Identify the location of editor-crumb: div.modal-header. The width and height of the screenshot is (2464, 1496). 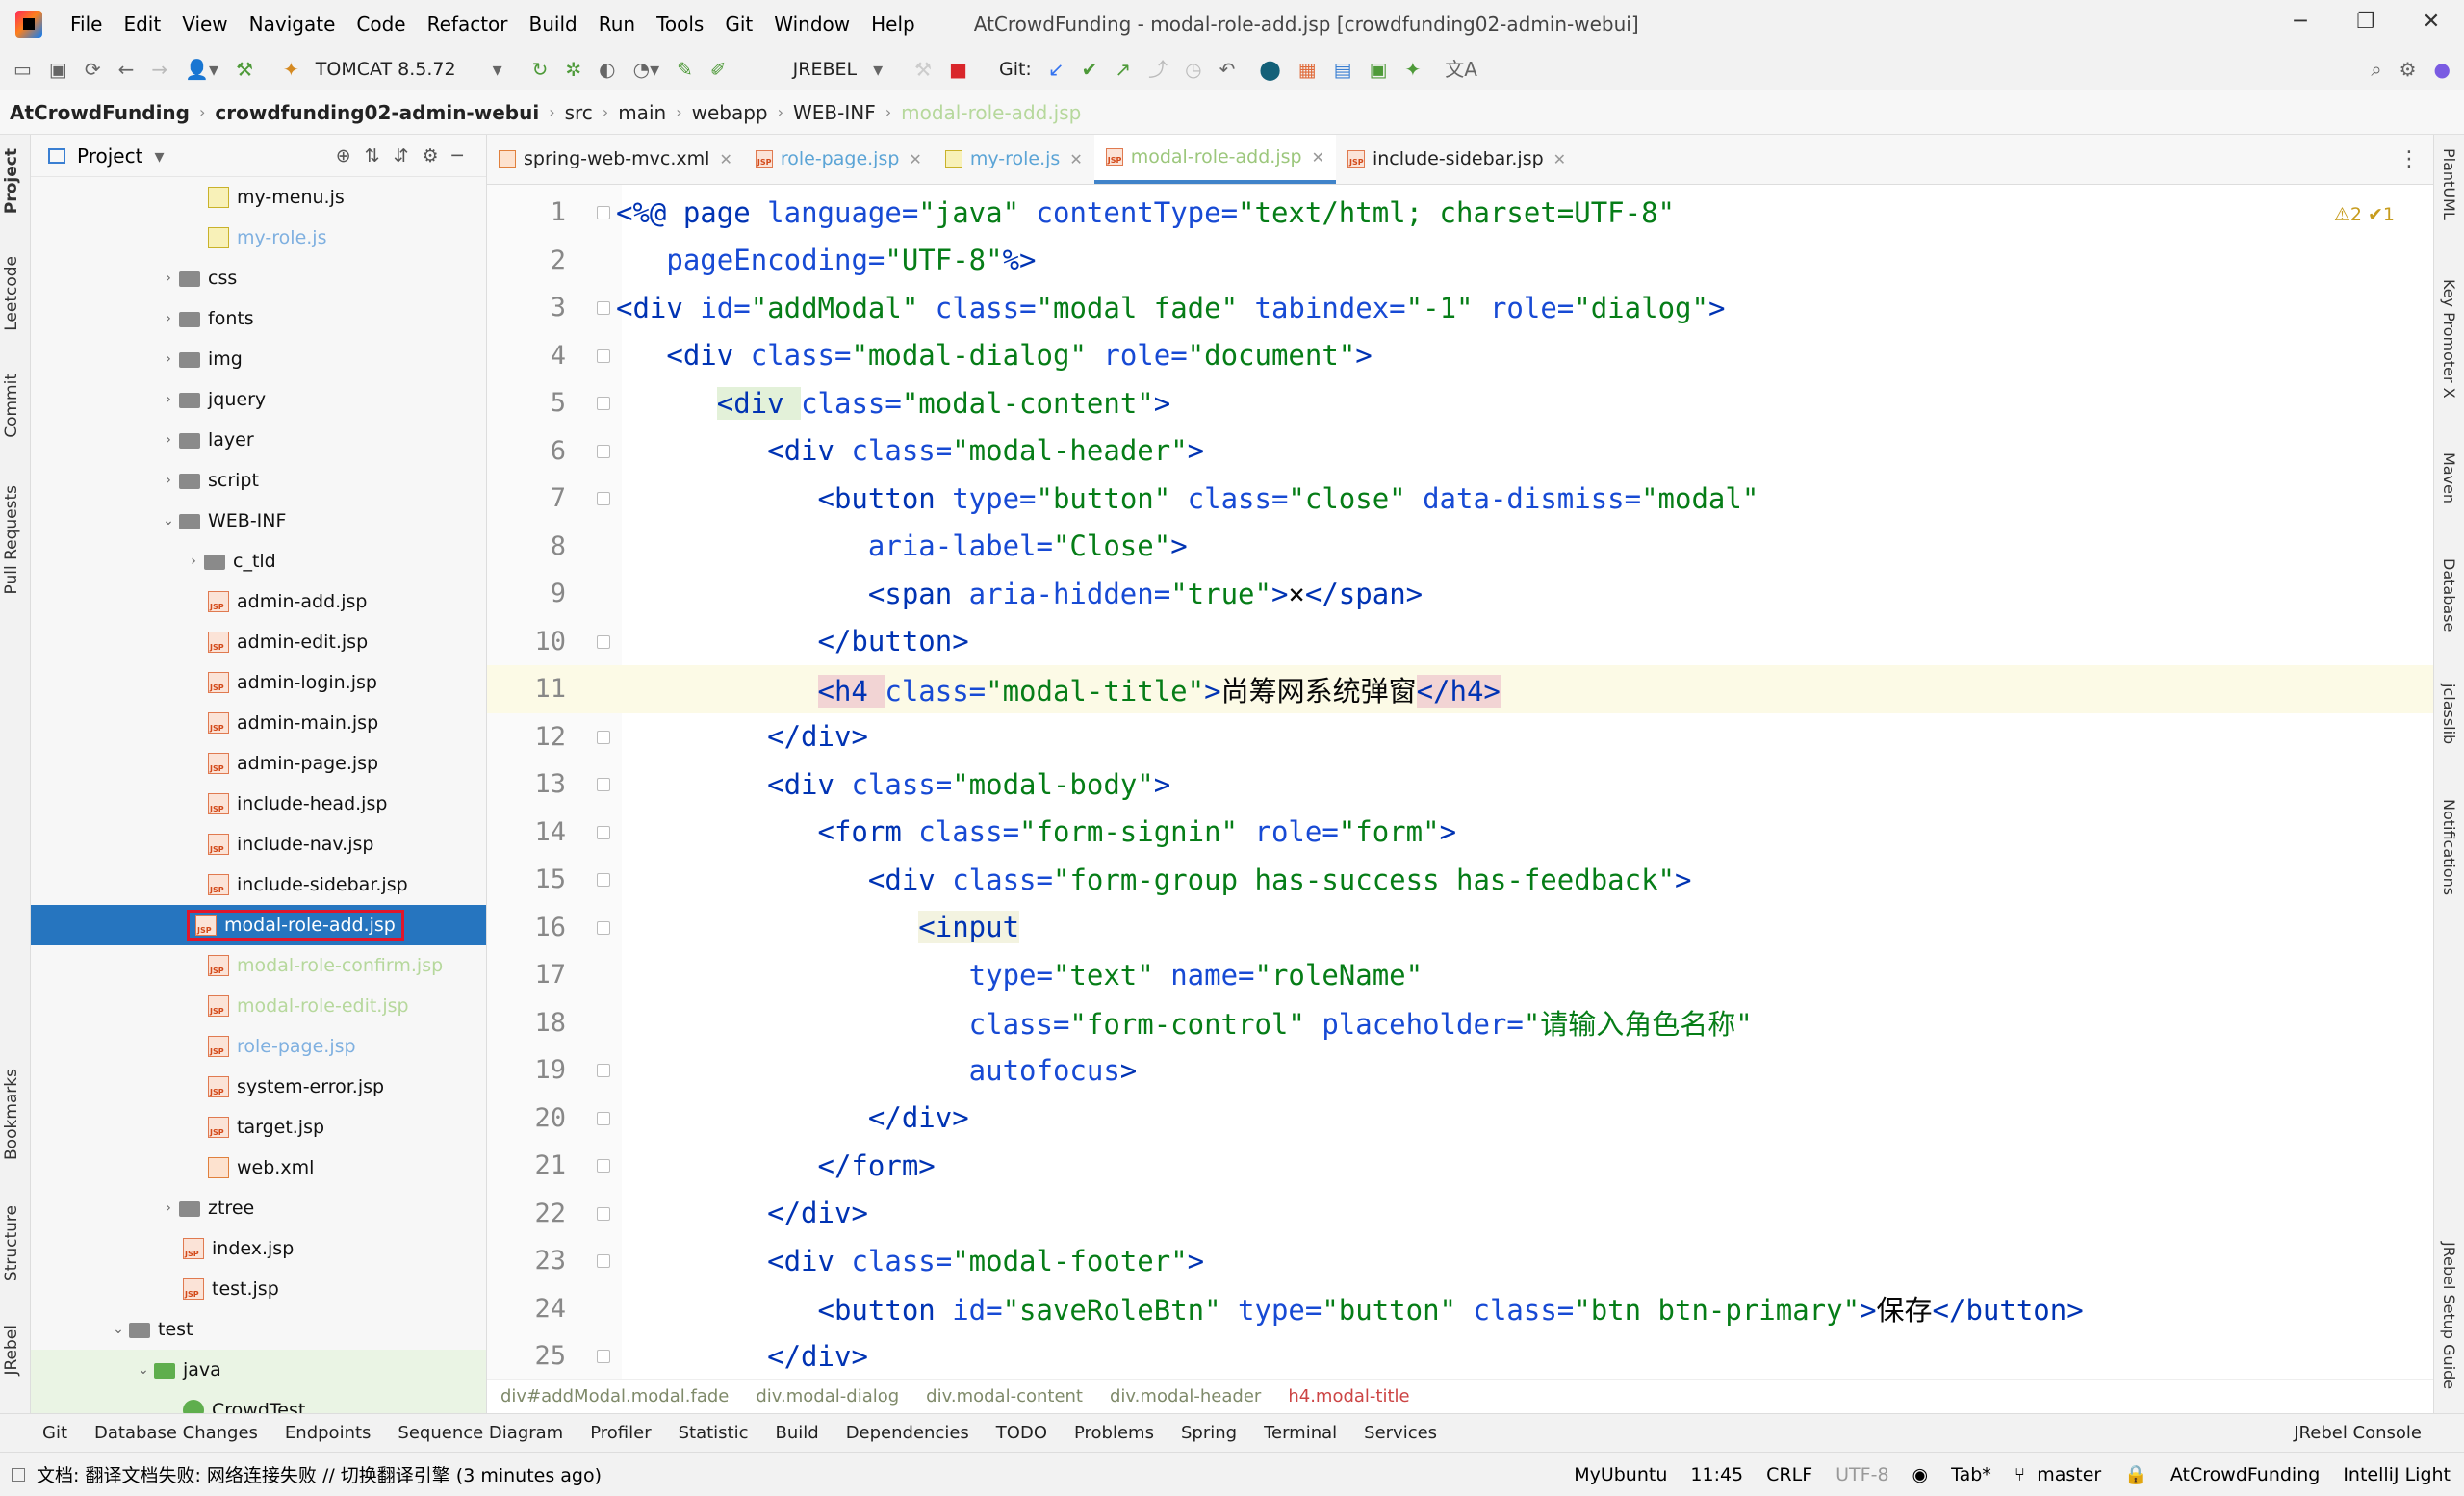
(1185, 1396).